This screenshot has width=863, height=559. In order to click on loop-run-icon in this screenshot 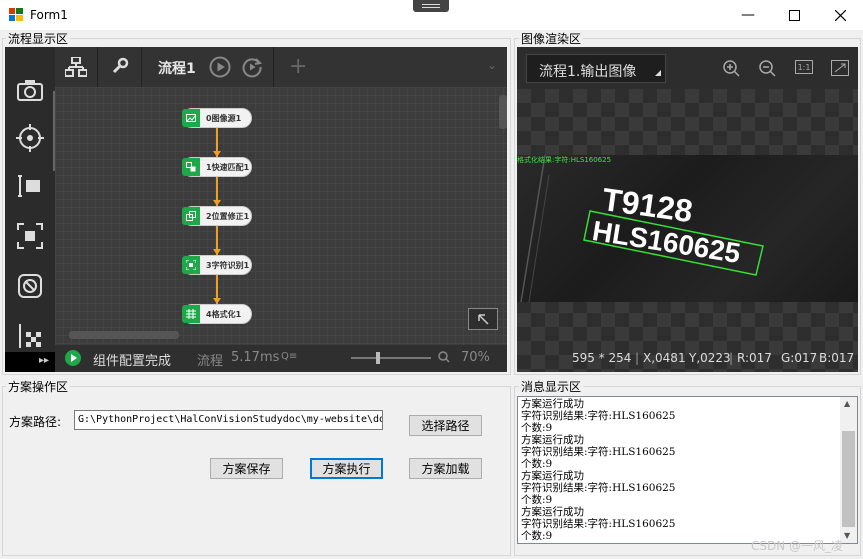, I will do `click(252, 68)`.